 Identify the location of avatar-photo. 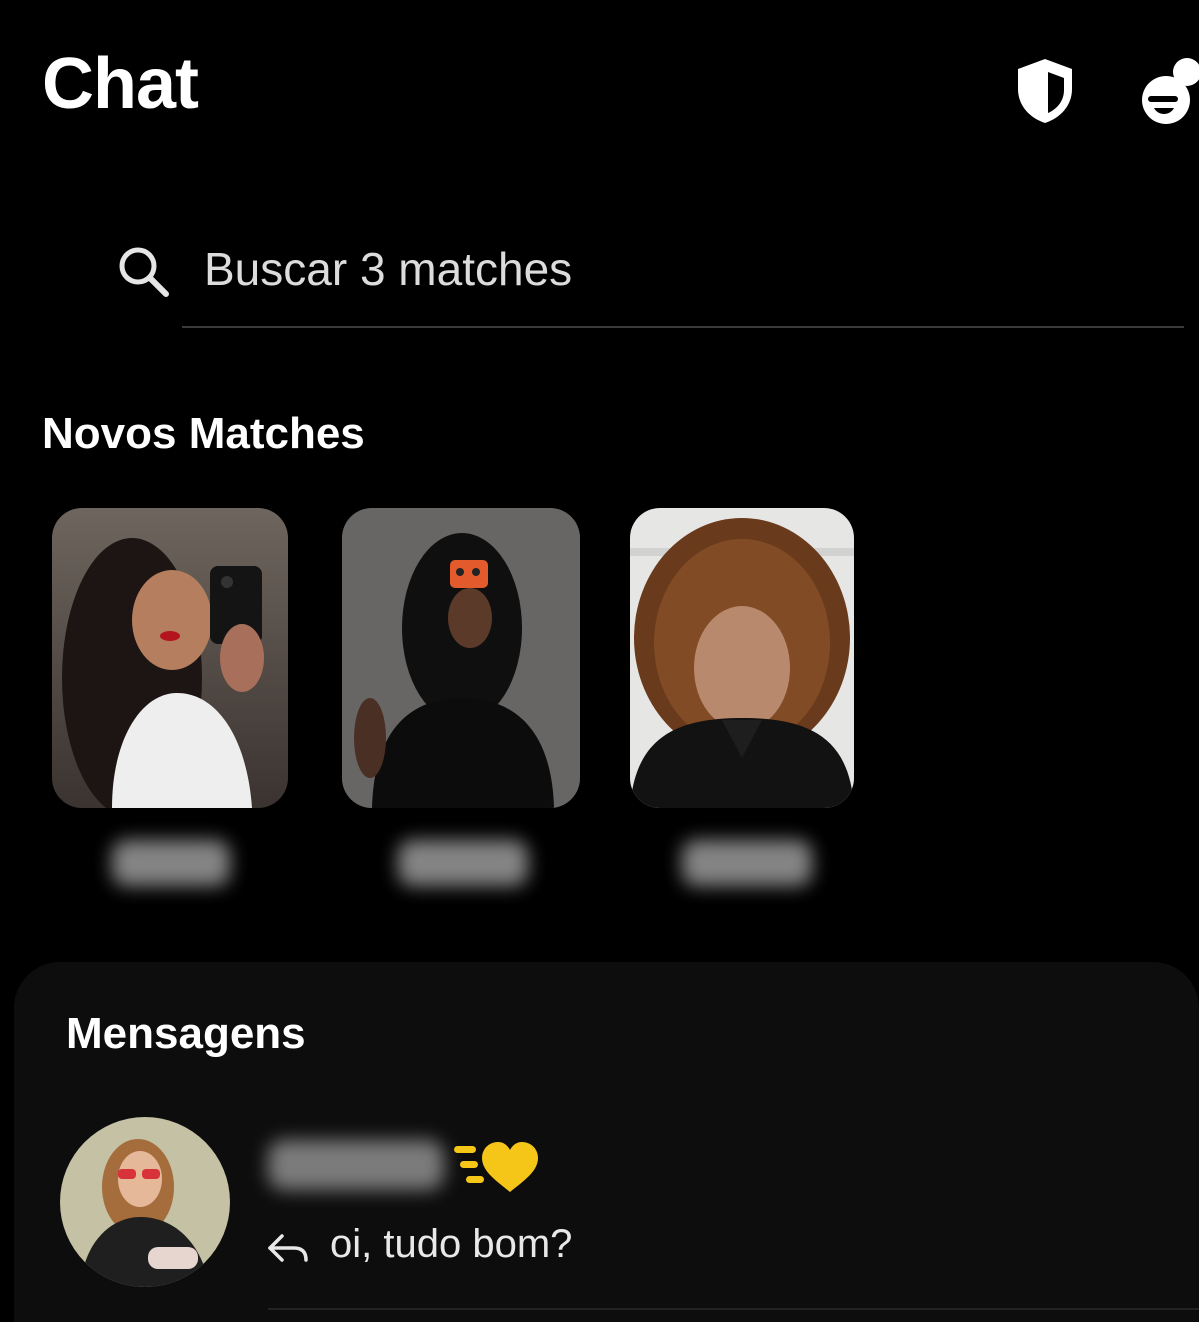
(145, 1202).